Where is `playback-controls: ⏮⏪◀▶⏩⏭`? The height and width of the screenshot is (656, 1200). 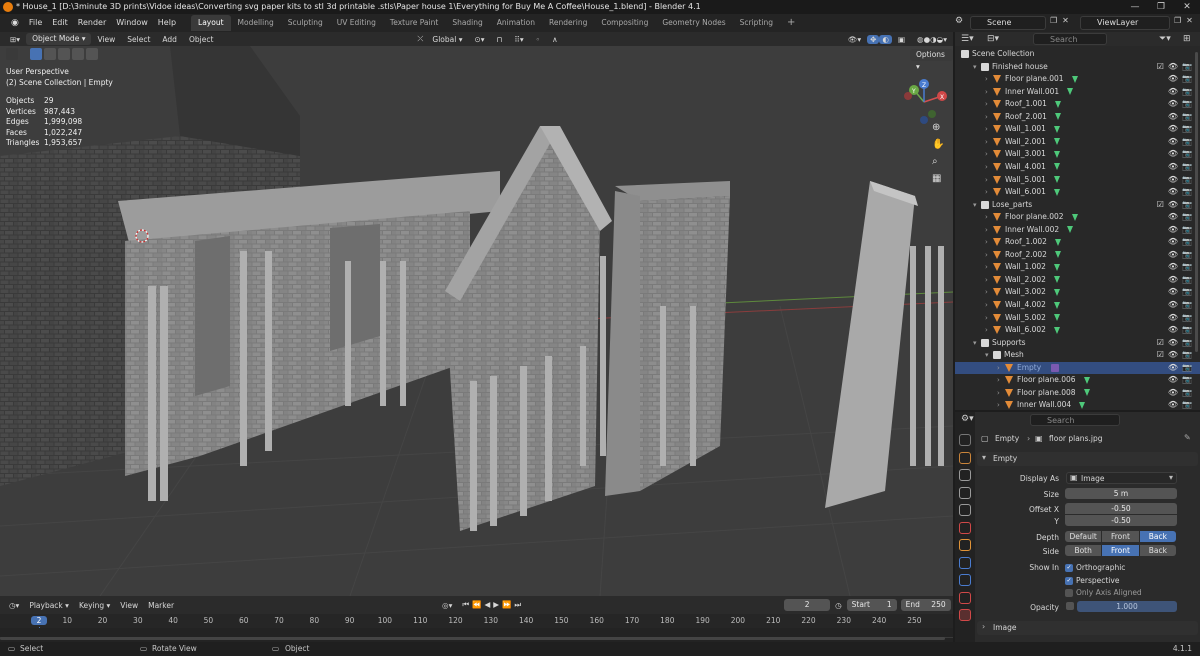
playback-controls: ⏮⏪◀▶⏩⏭ is located at coordinates (493, 605).